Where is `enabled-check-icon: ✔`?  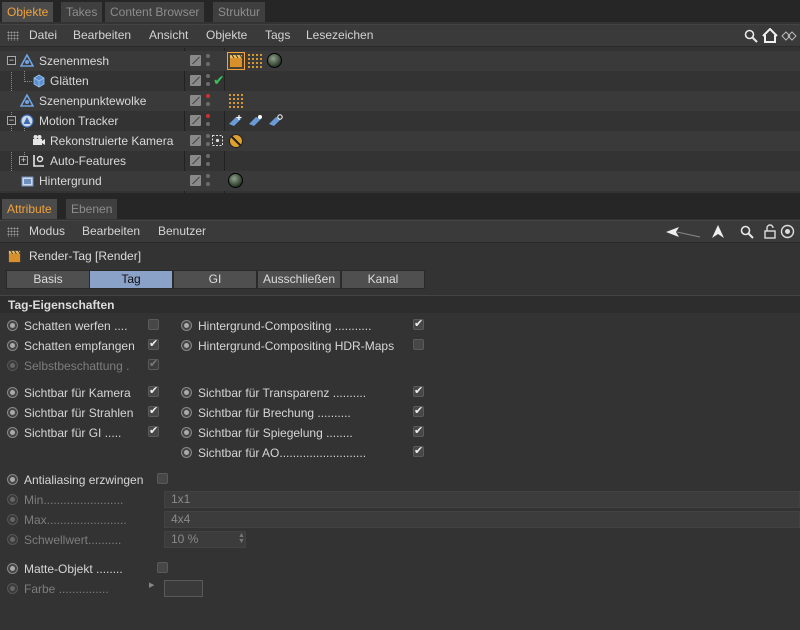
enabled-check-icon: ✔ is located at coordinates (219, 80).